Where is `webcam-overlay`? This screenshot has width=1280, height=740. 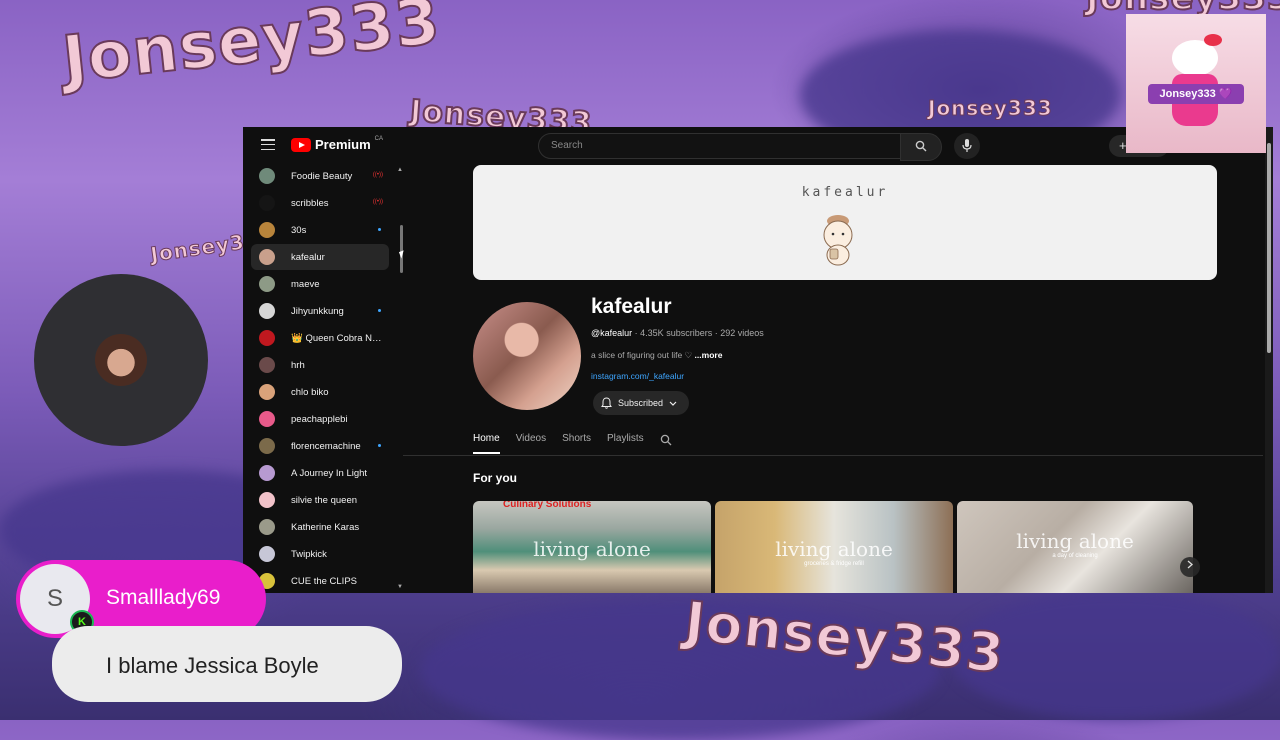
webcam-overlay is located at coordinates (121, 360).